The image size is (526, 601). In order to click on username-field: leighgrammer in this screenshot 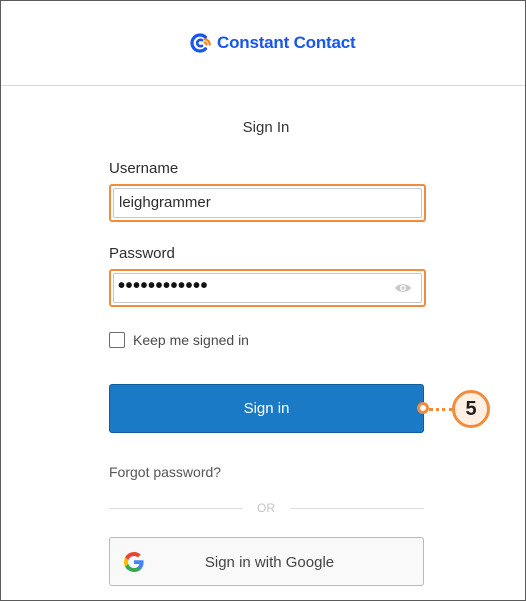, I will do `click(267, 203)`.